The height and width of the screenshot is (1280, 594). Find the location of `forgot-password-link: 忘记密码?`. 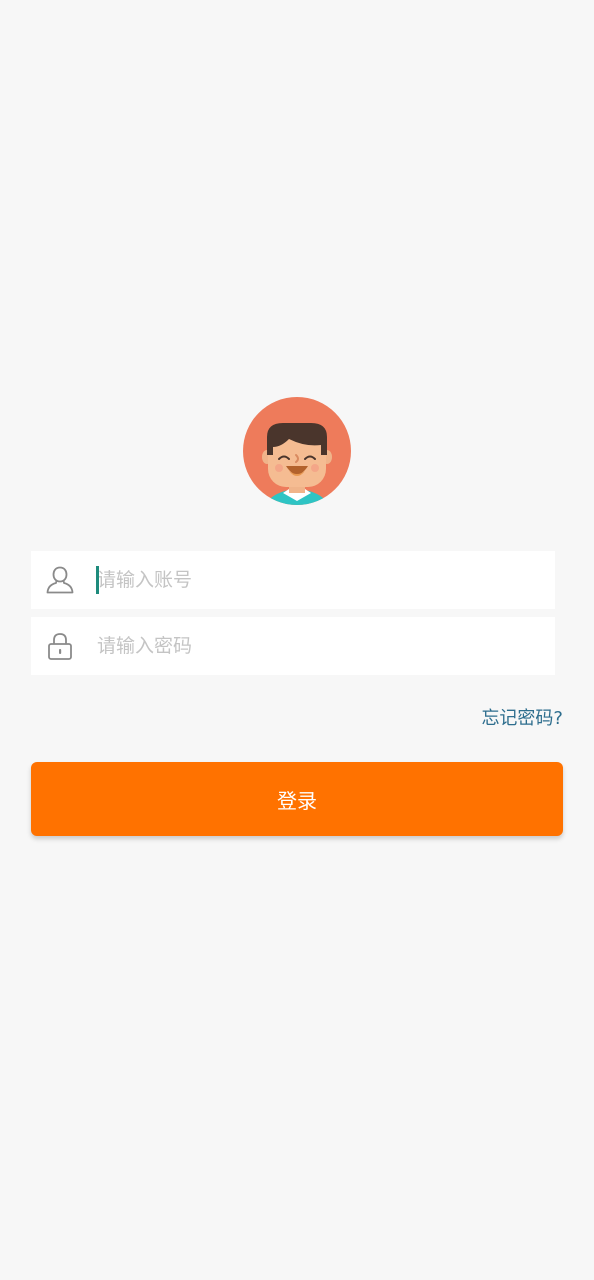

forgot-password-link: 忘记密码? is located at coordinates (522, 719).